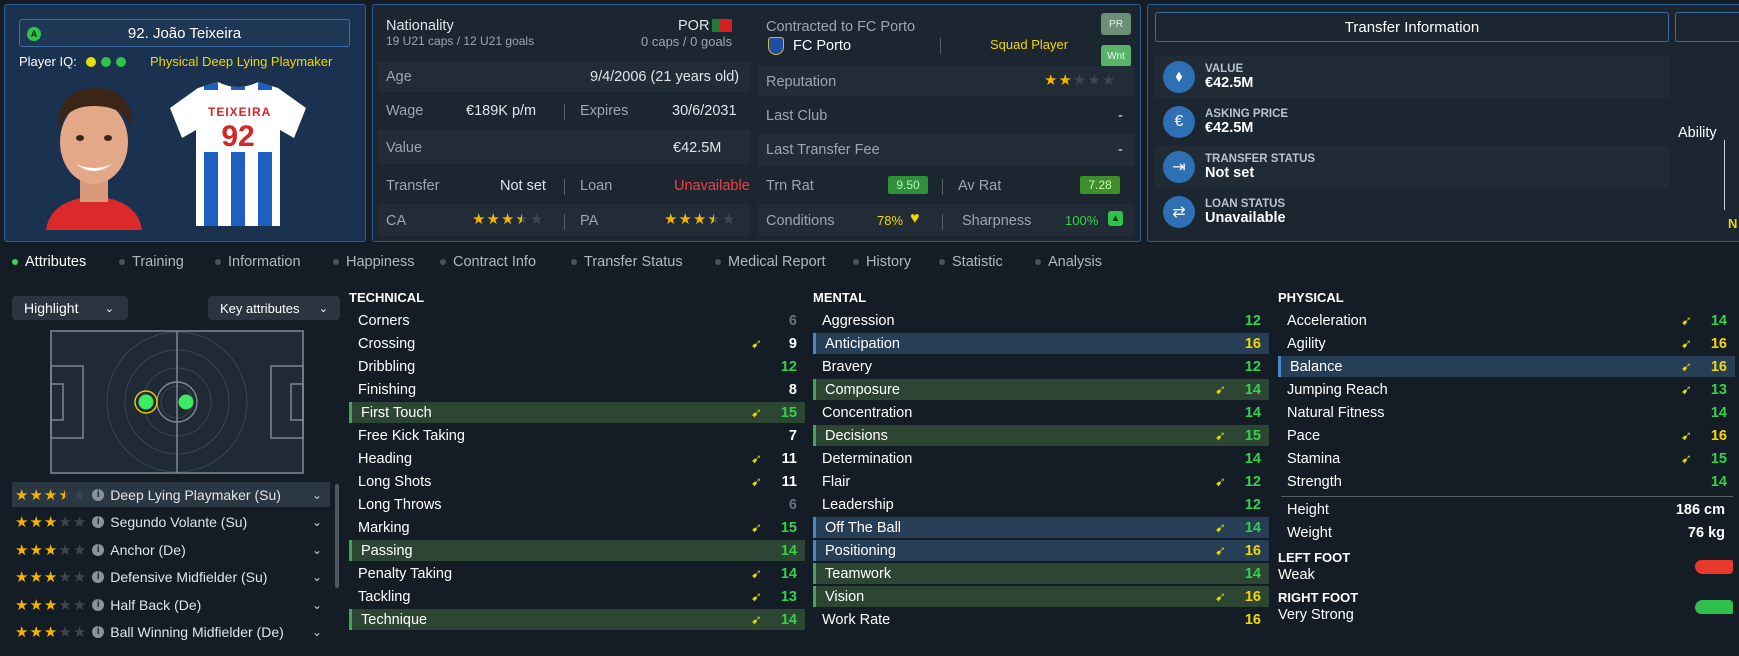  Describe the element at coordinates (70, 308) in the screenshot. I see `highlight-dropdown: Highlight ⌄` at that location.